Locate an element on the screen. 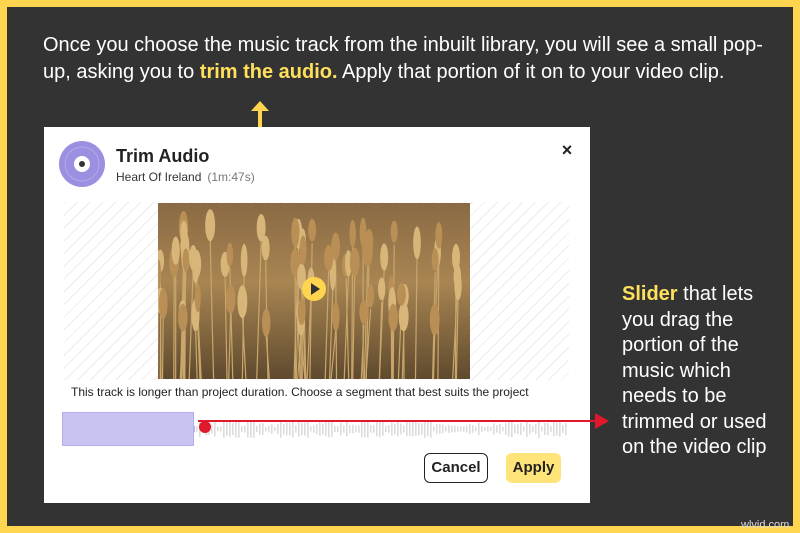  watermark: wlvid.com is located at coordinates (765, 525).